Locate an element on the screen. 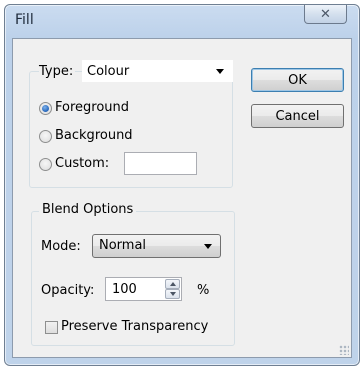 The width and height of the screenshot is (364, 370). preserve-transparency-label: Preserve Transparency is located at coordinates (135, 326).